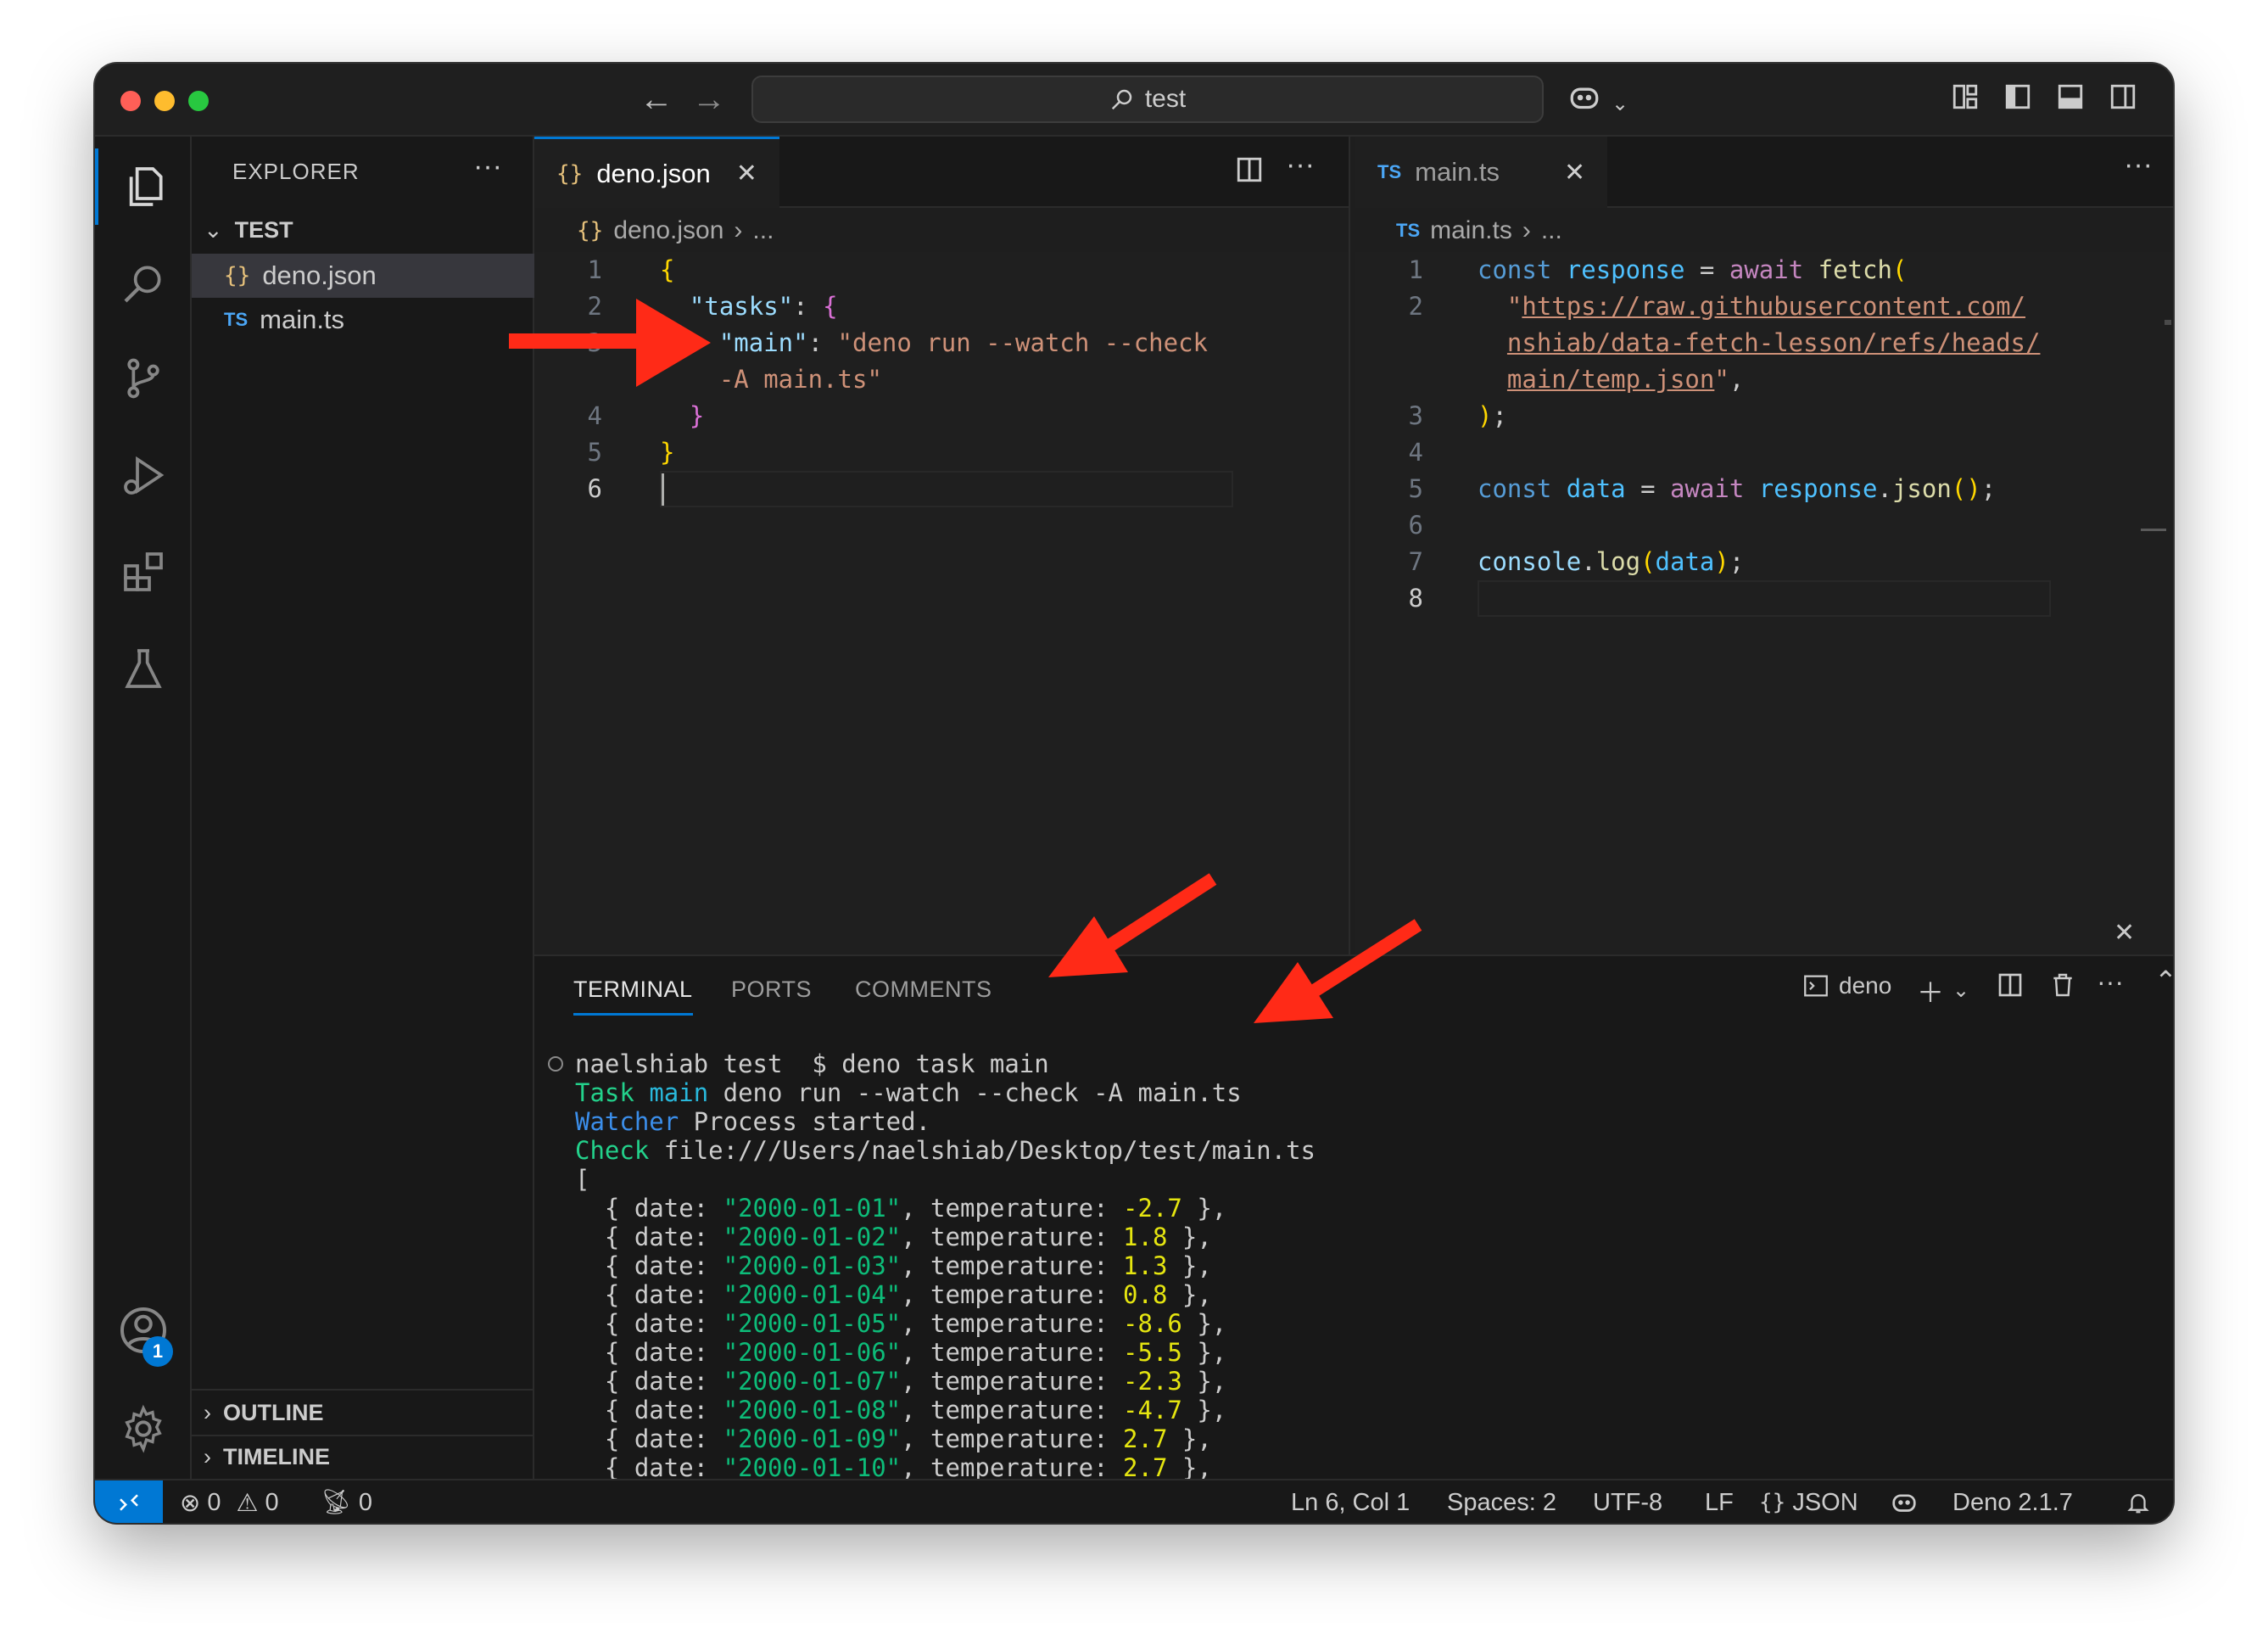 Image resolution: width=2268 pixels, height=1651 pixels. What do you see at coordinates (610, 343) in the screenshot?
I see `annotation-arrow-main-task` at bounding box center [610, 343].